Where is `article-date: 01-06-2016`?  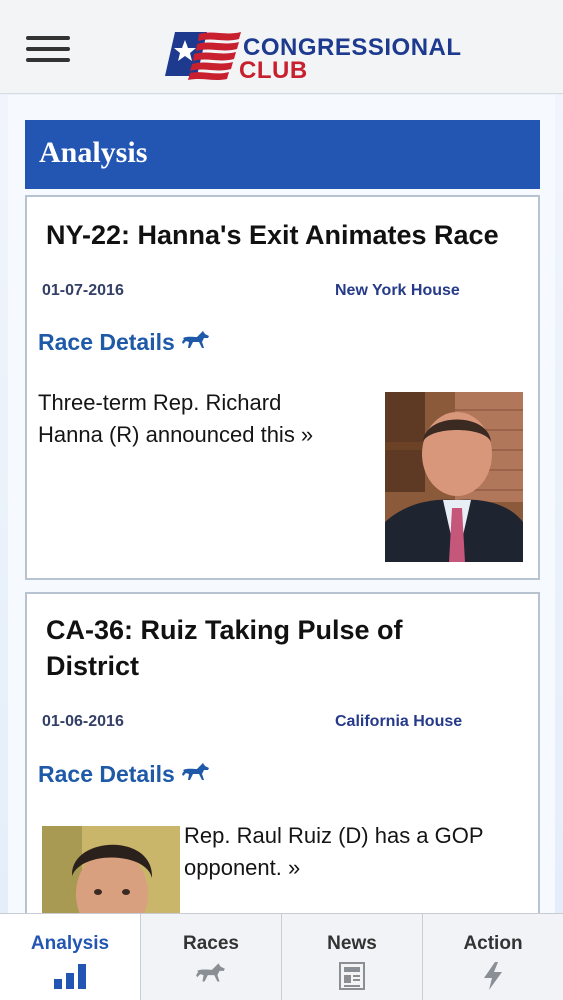 article-date: 01-06-2016 is located at coordinates (83, 721).